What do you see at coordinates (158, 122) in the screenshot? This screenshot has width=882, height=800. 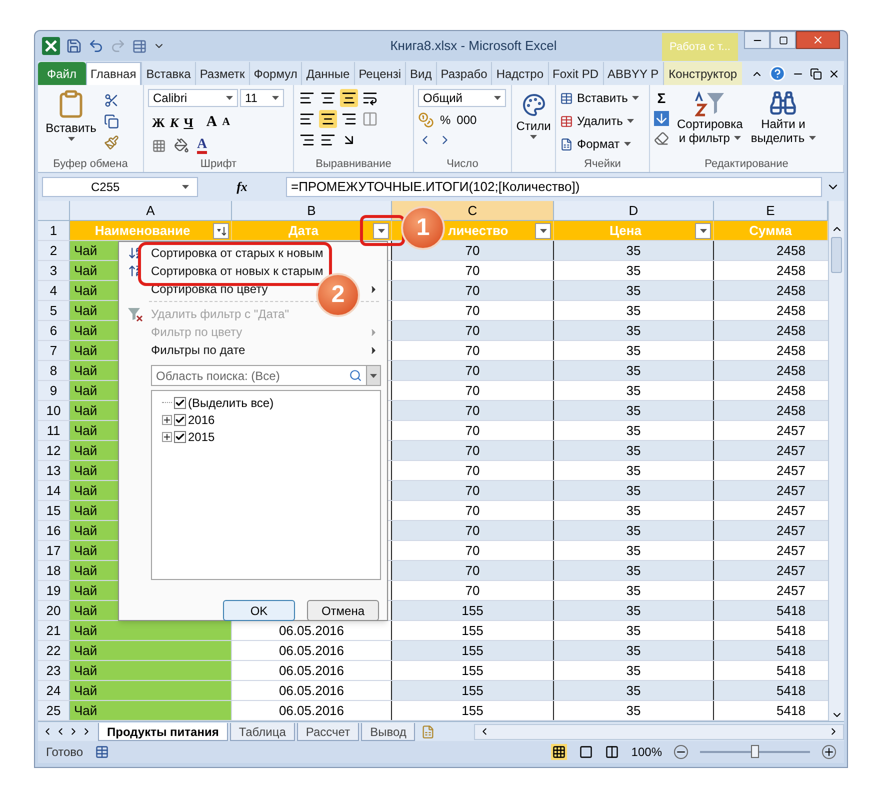 I see `bold-button: Ж` at bounding box center [158, 122].